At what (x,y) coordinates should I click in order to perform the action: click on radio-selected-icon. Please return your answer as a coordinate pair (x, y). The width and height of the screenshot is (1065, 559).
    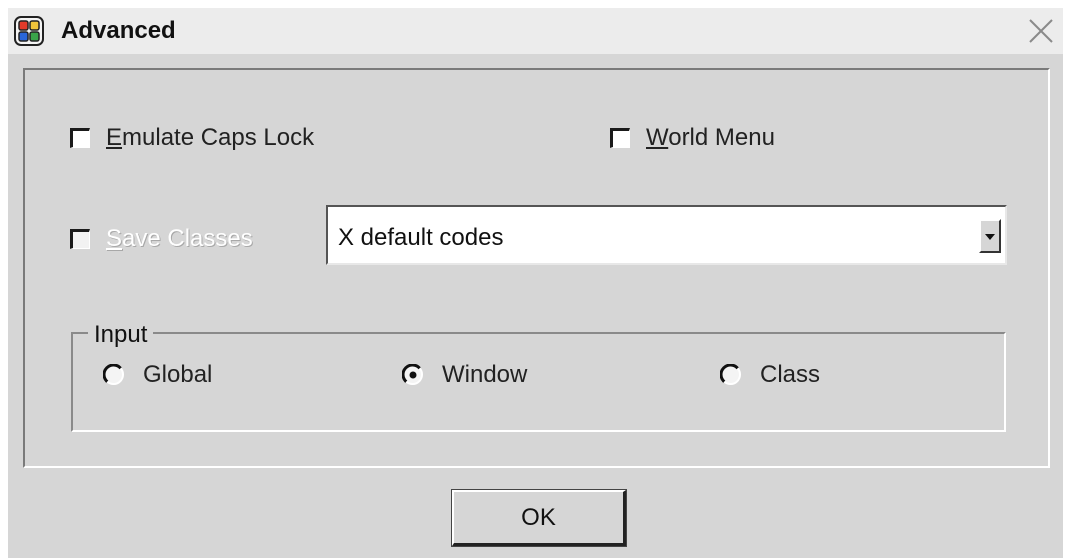
    Looking at the image, I should click on (413, 375).